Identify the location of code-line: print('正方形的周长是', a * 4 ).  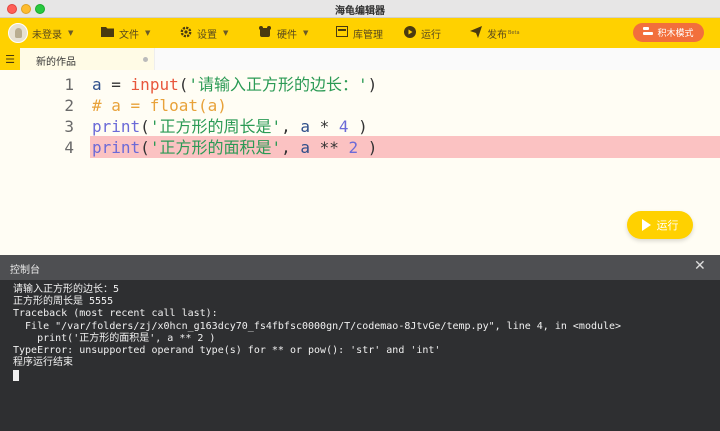
(360, 127).